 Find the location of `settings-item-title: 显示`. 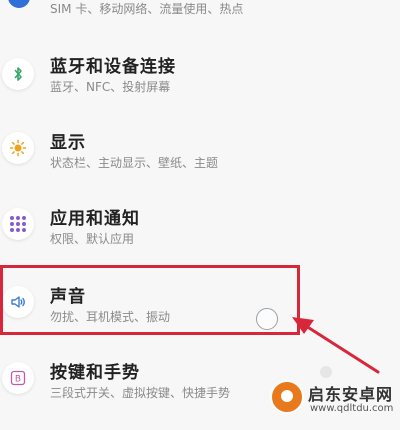

settings-item-title: 显示 is located at coordinates (68, 143).